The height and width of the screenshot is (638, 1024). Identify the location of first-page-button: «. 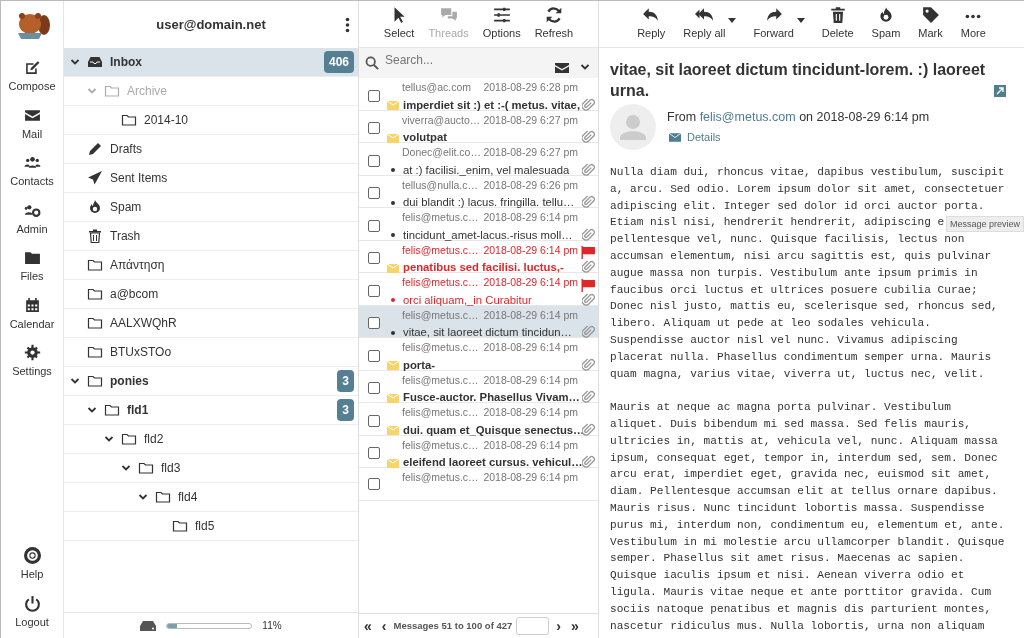
(368, 626).